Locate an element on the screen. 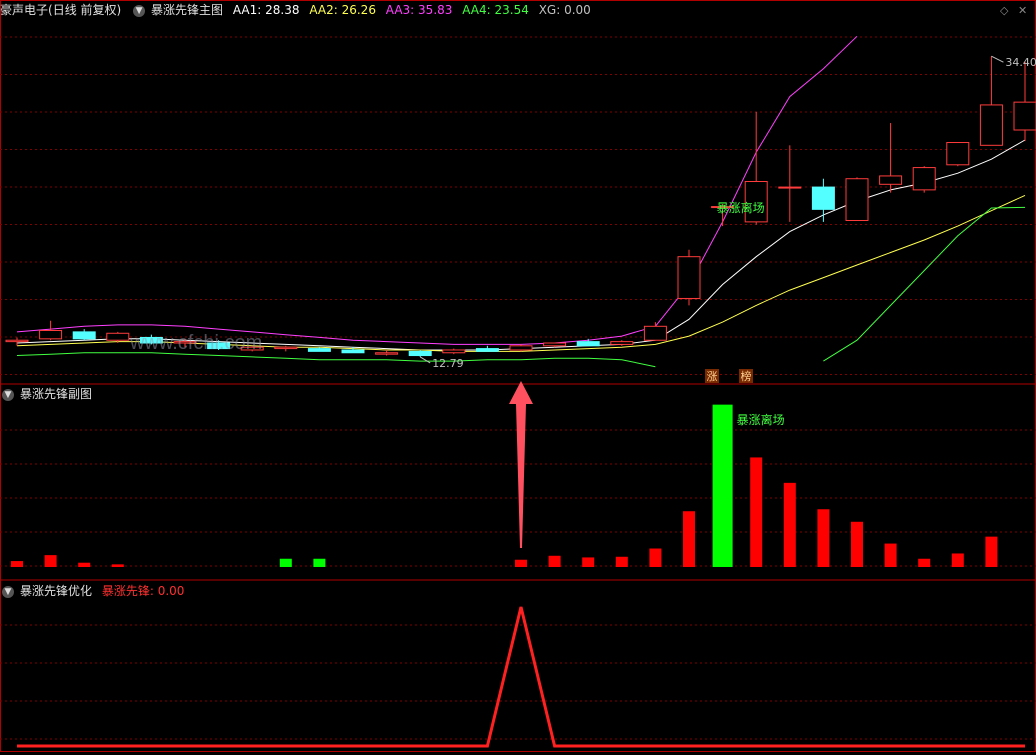  aa4-value: 23.54 is located at coordinates (511, 10).